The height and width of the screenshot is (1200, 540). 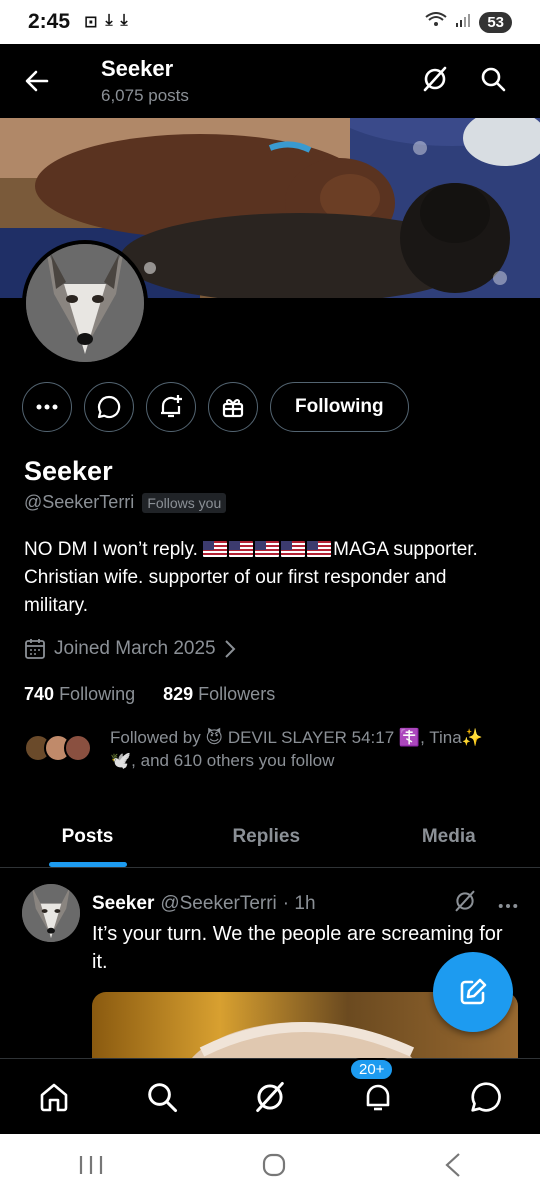 I want to click on tab-posts: Posts, so click(x=87, y=836).